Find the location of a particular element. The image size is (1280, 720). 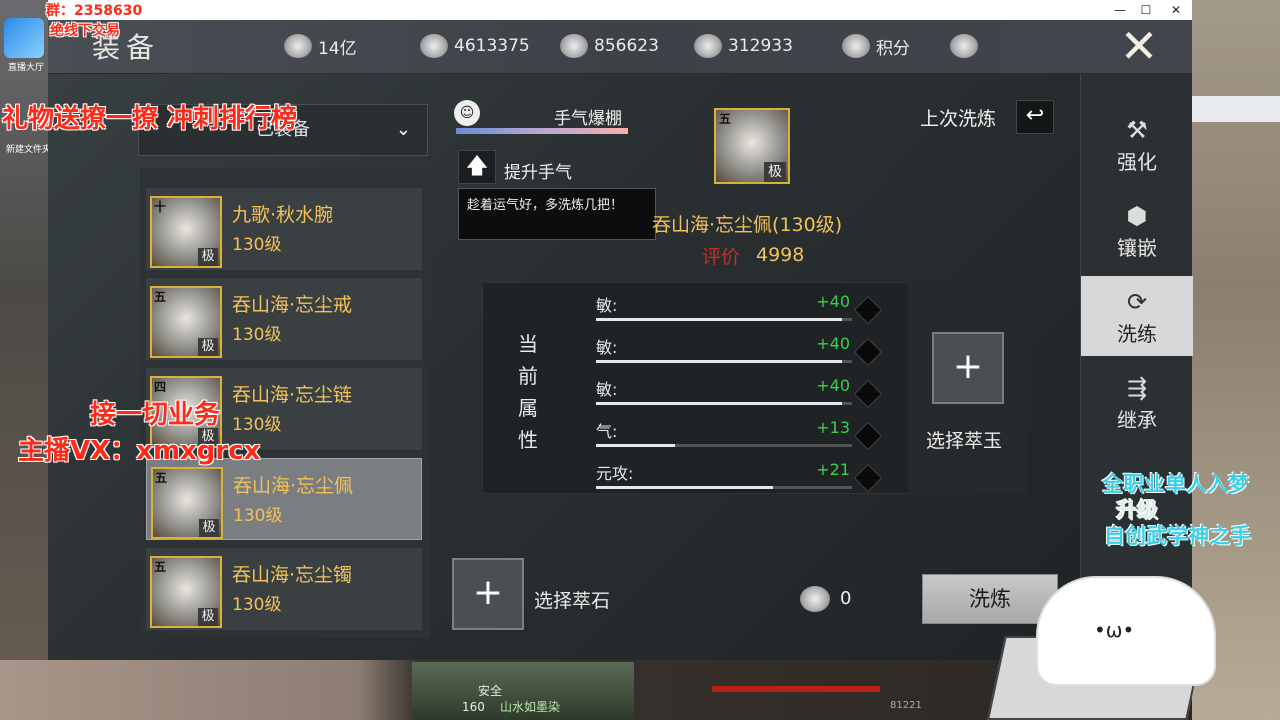

live-hall-desktop-icon is located at coordinates (24, 38).